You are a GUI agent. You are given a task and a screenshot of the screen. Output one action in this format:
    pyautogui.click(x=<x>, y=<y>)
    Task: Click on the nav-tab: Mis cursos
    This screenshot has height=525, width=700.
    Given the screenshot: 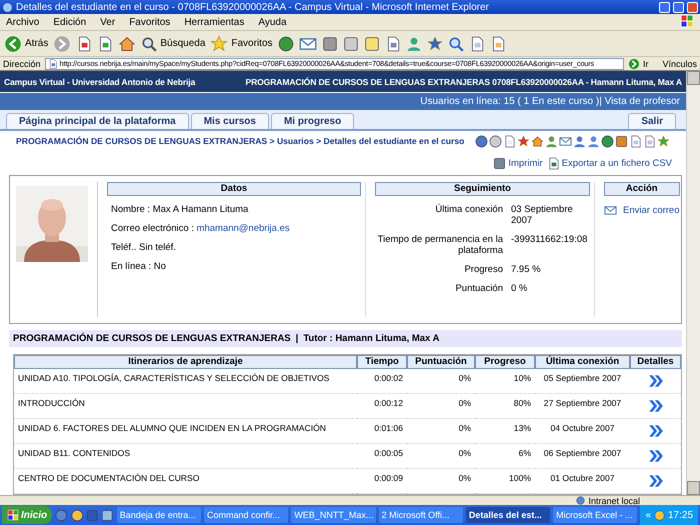 What is the action you would take?
    pyautogui.click(x=229, y=120)
    